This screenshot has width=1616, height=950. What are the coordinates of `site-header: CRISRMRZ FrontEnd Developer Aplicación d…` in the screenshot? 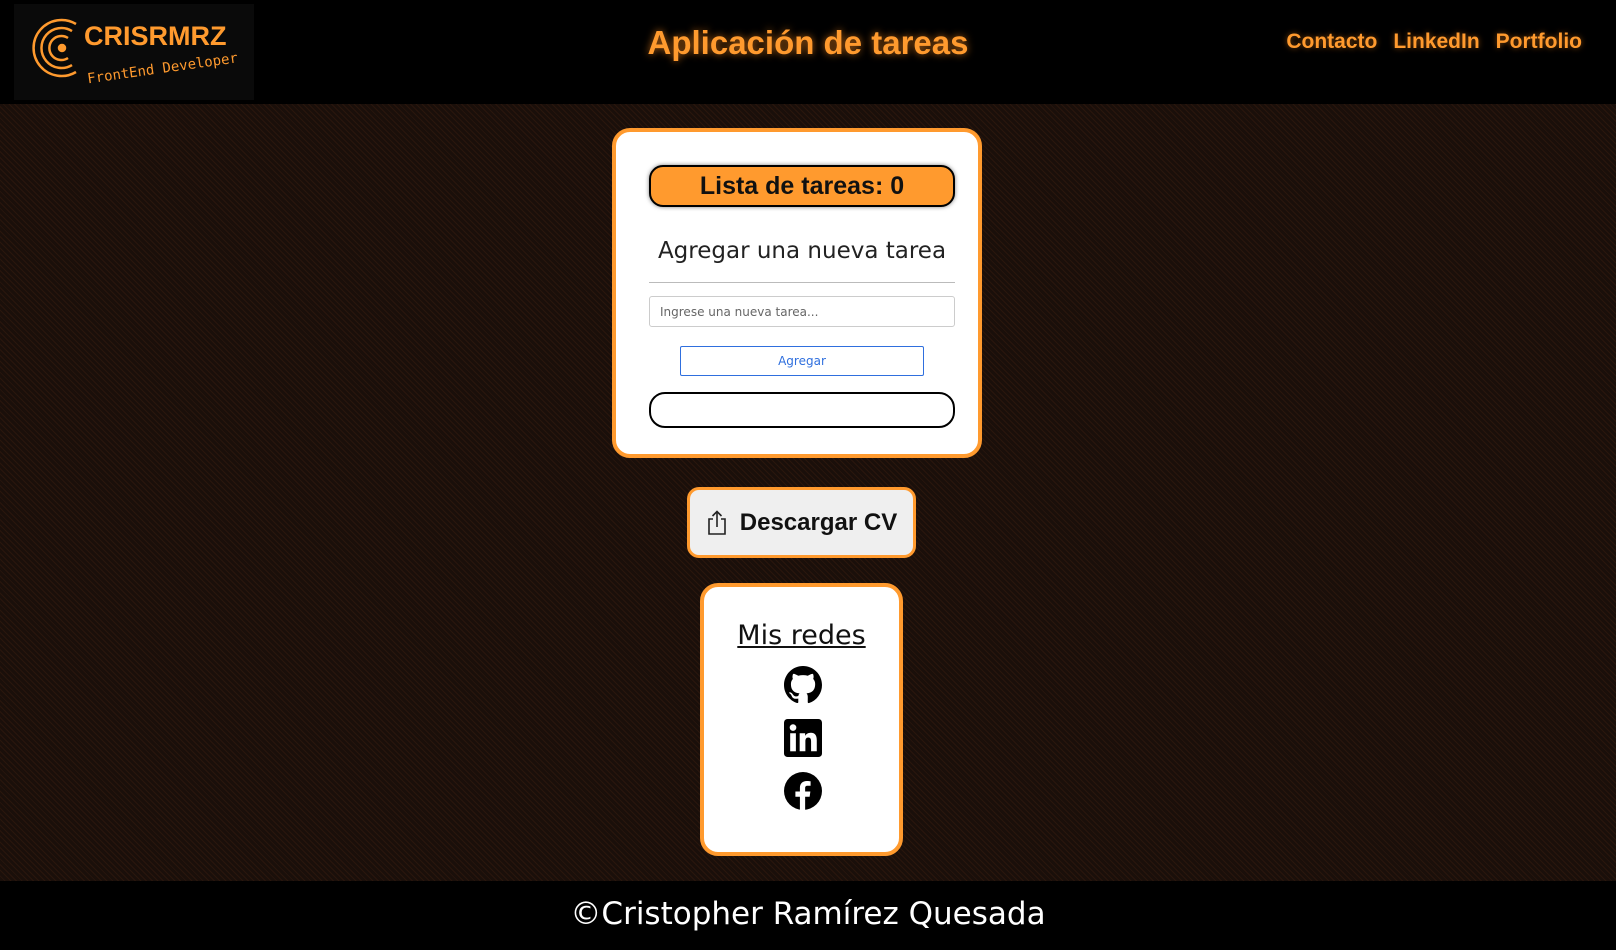 It's located at (808, 52).